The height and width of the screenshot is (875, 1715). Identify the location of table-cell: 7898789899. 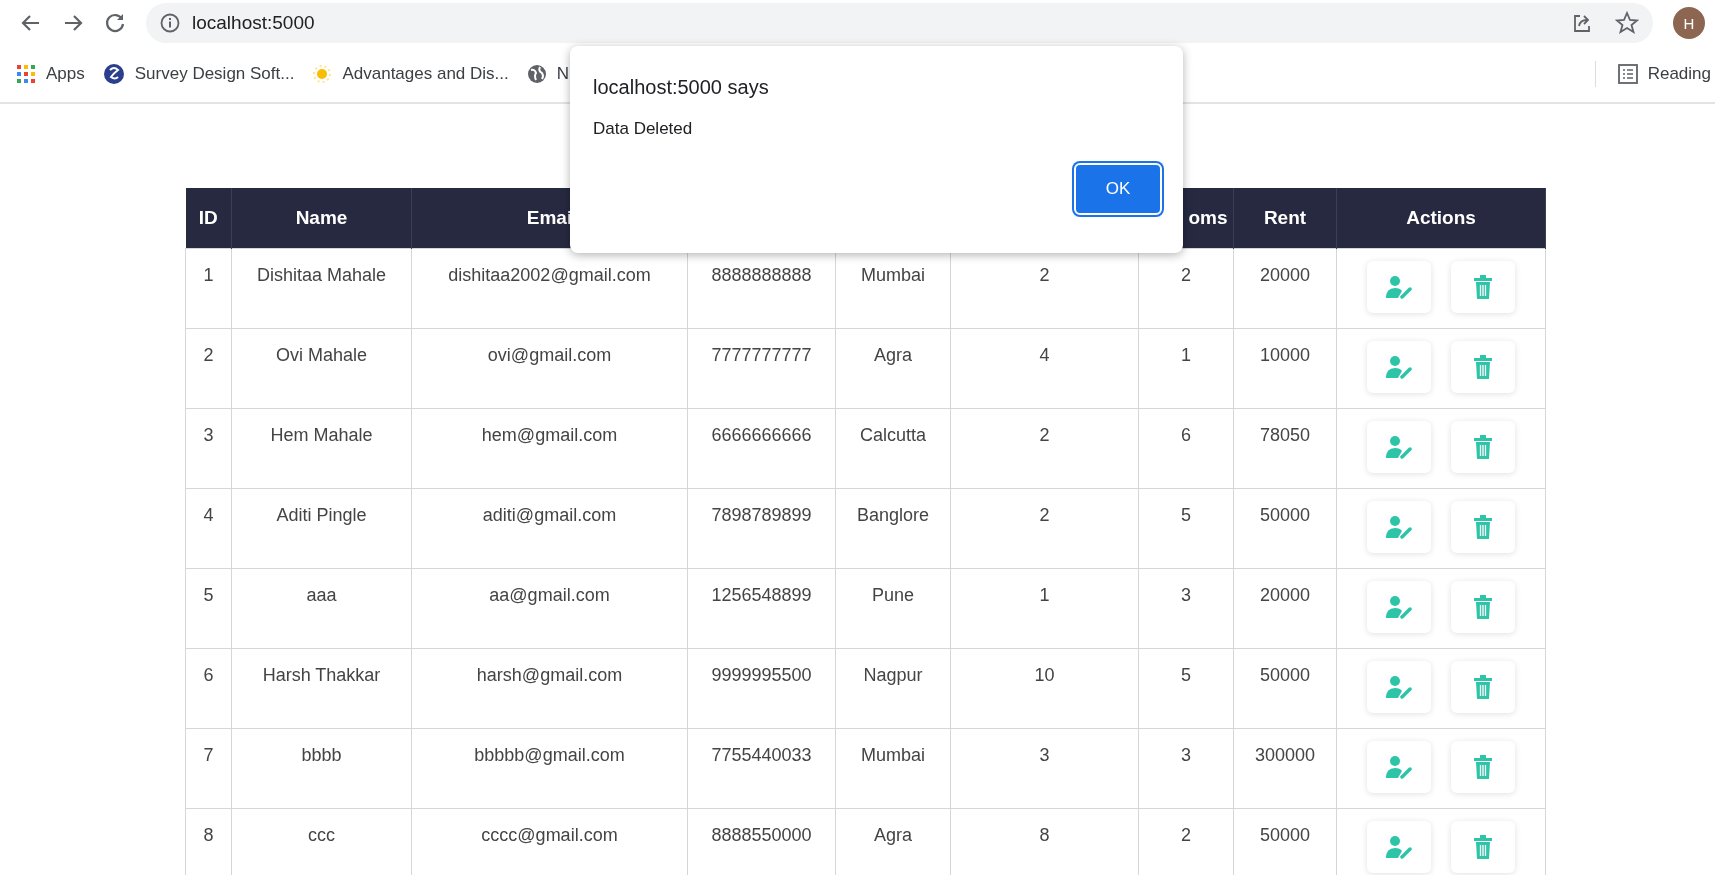
(761, 515).